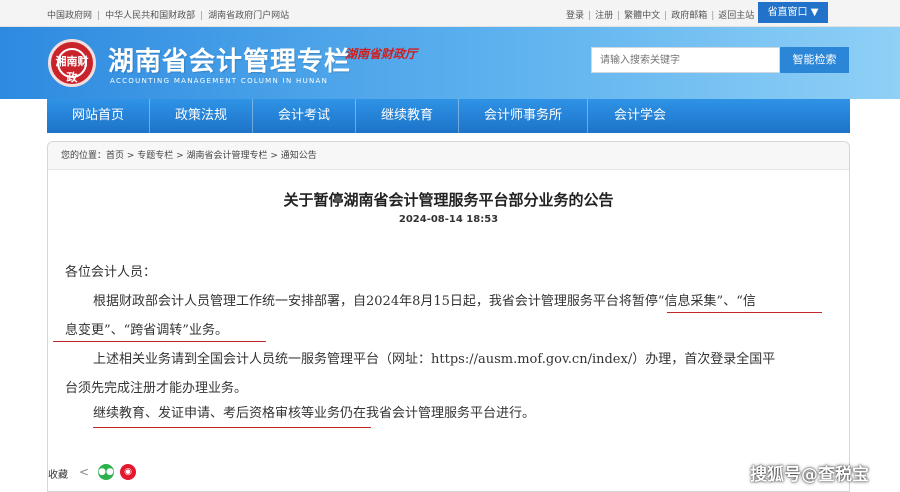 The height and width of the screenshot is (492, 900). What do you see at coordinates (685, 60) in the screenshot?
I see `search-input` at bounding box center [685, 60].